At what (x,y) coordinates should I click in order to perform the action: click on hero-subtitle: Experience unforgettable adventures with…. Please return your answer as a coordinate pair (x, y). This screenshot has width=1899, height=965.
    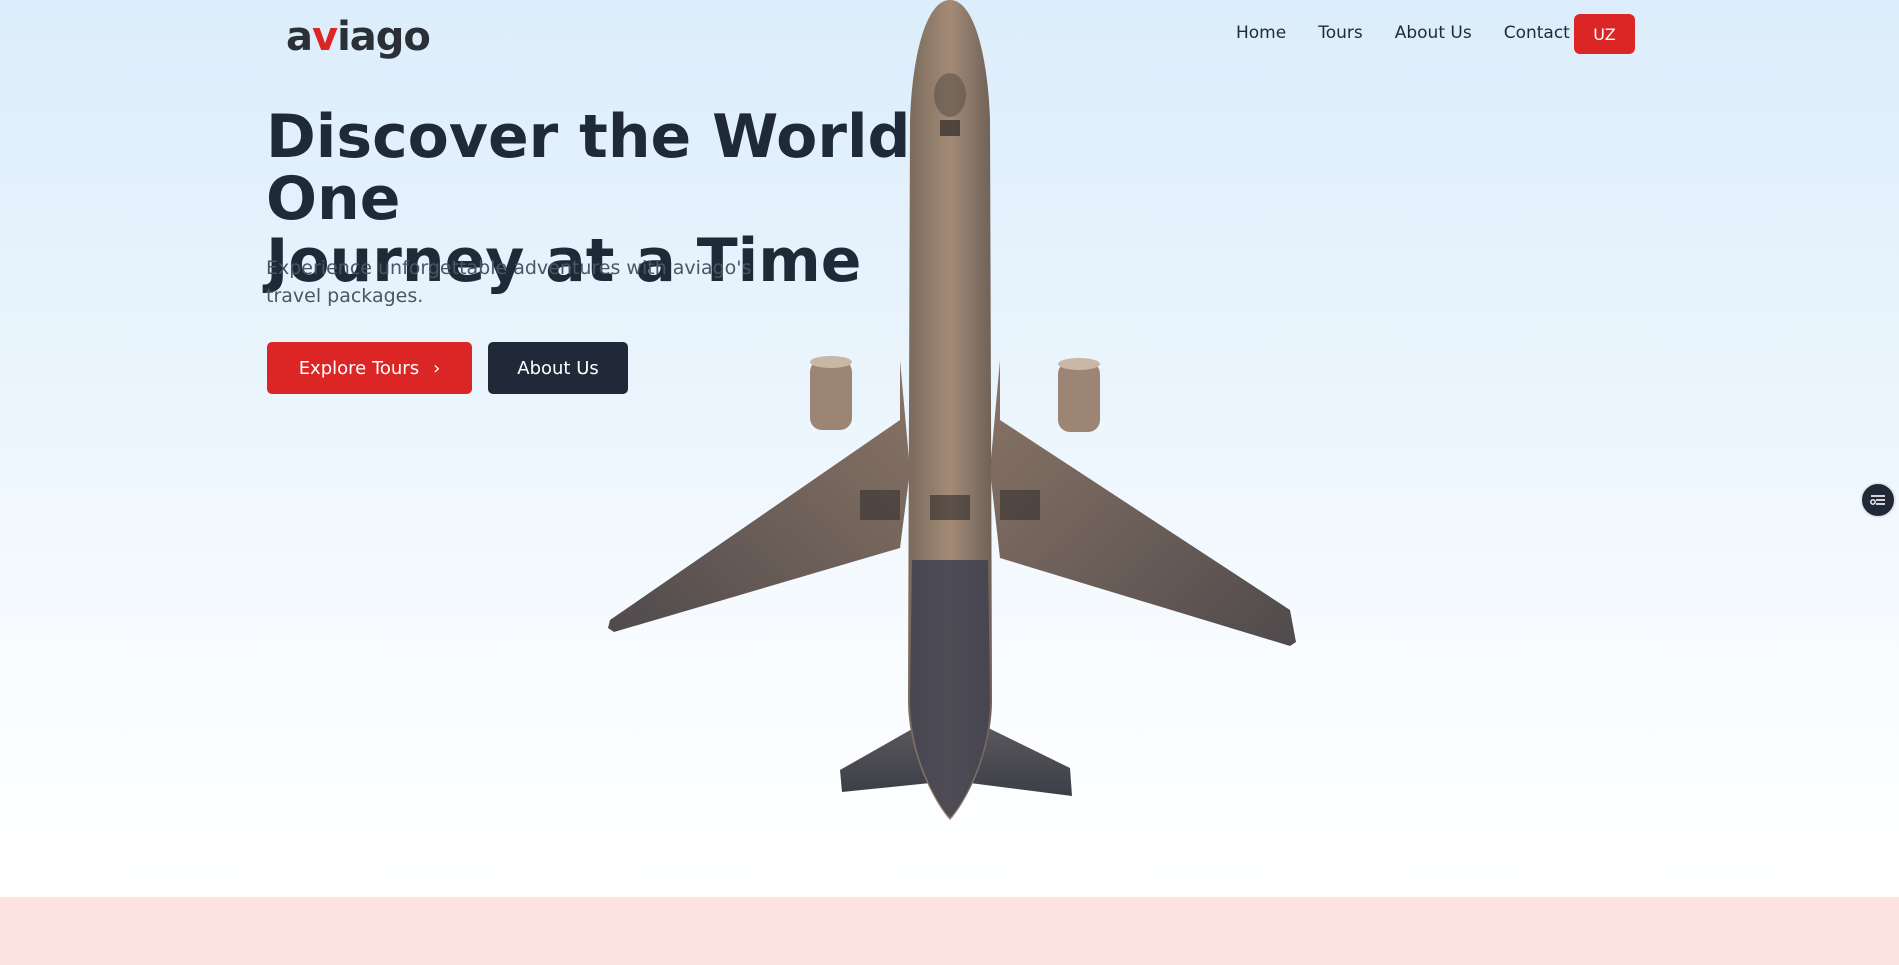
    Looking at the image, I should click on (509, 282).